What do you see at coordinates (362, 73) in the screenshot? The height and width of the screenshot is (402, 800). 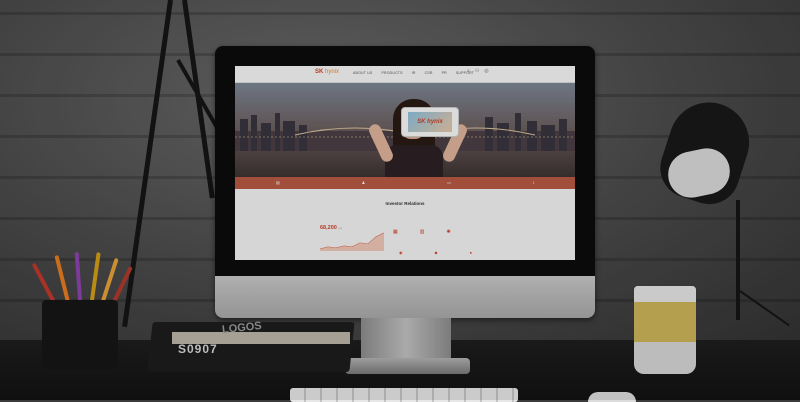 I see `nav-item-about: ABOUT US` at bounding box center [362, 73].